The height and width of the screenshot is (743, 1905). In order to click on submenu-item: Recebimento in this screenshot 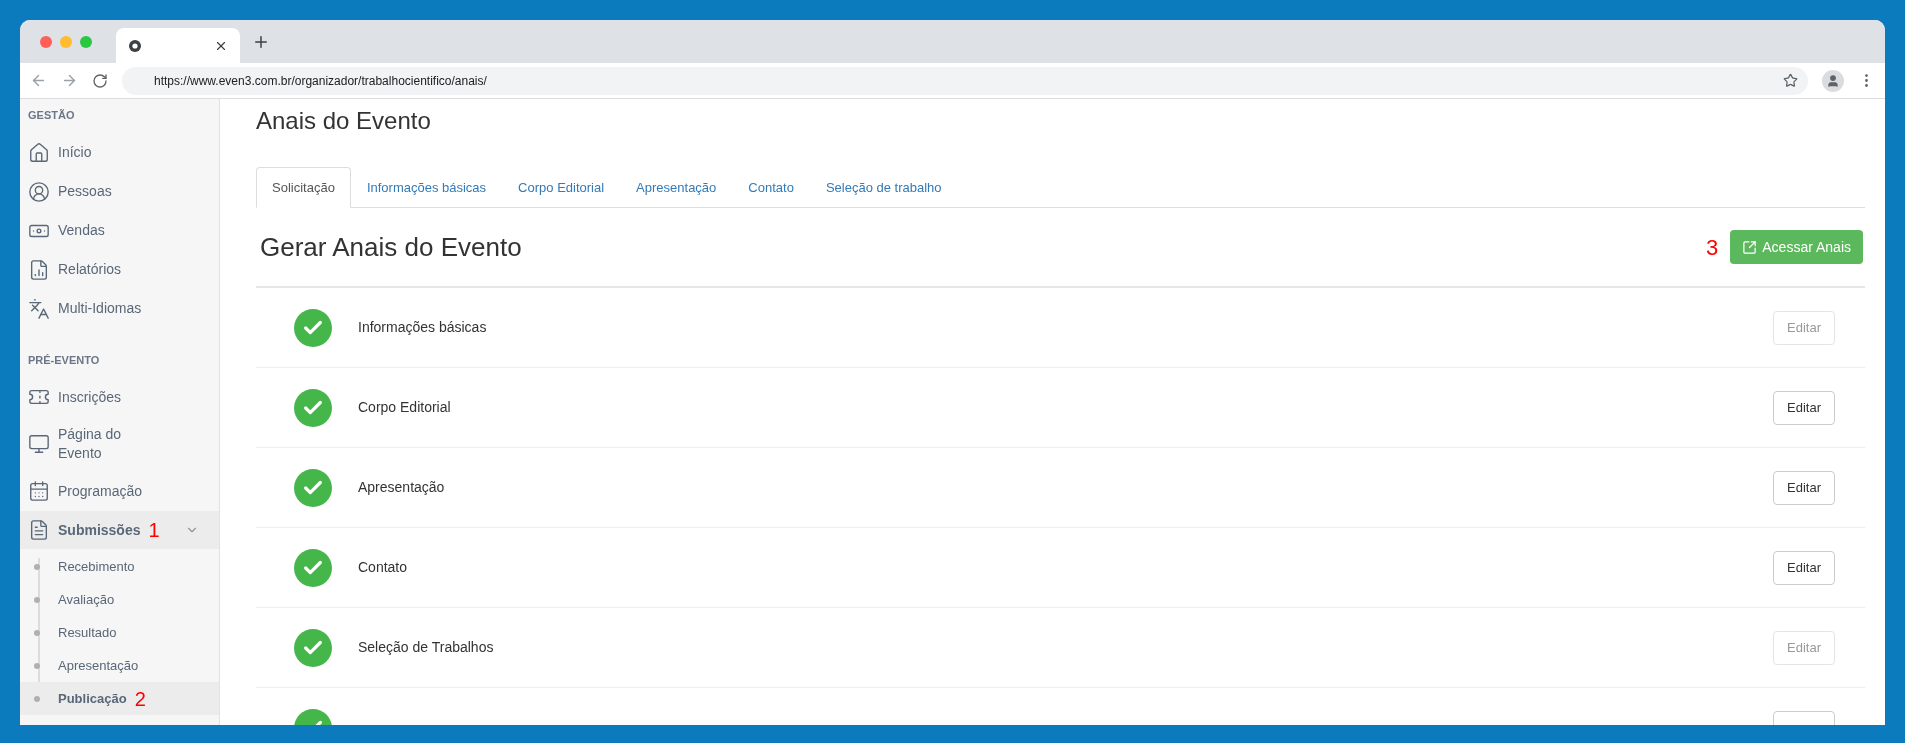, I will do `click(119, 566)`.